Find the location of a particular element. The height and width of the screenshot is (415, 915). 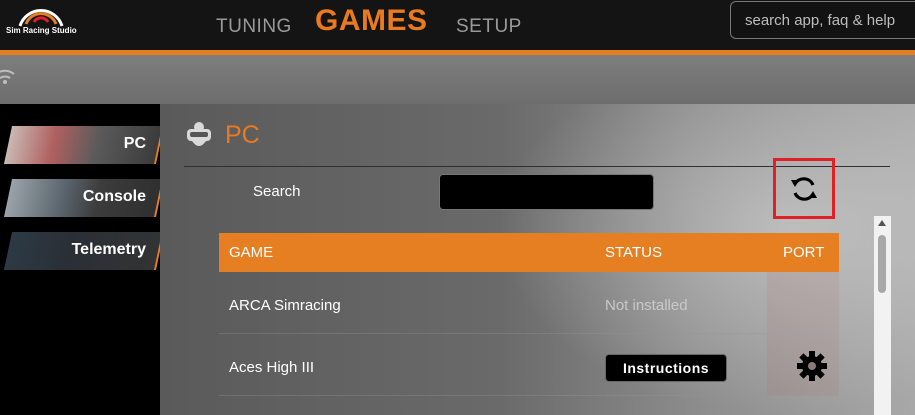

table-header: GAME STATUS PORT is located at coordinates (529, 252).